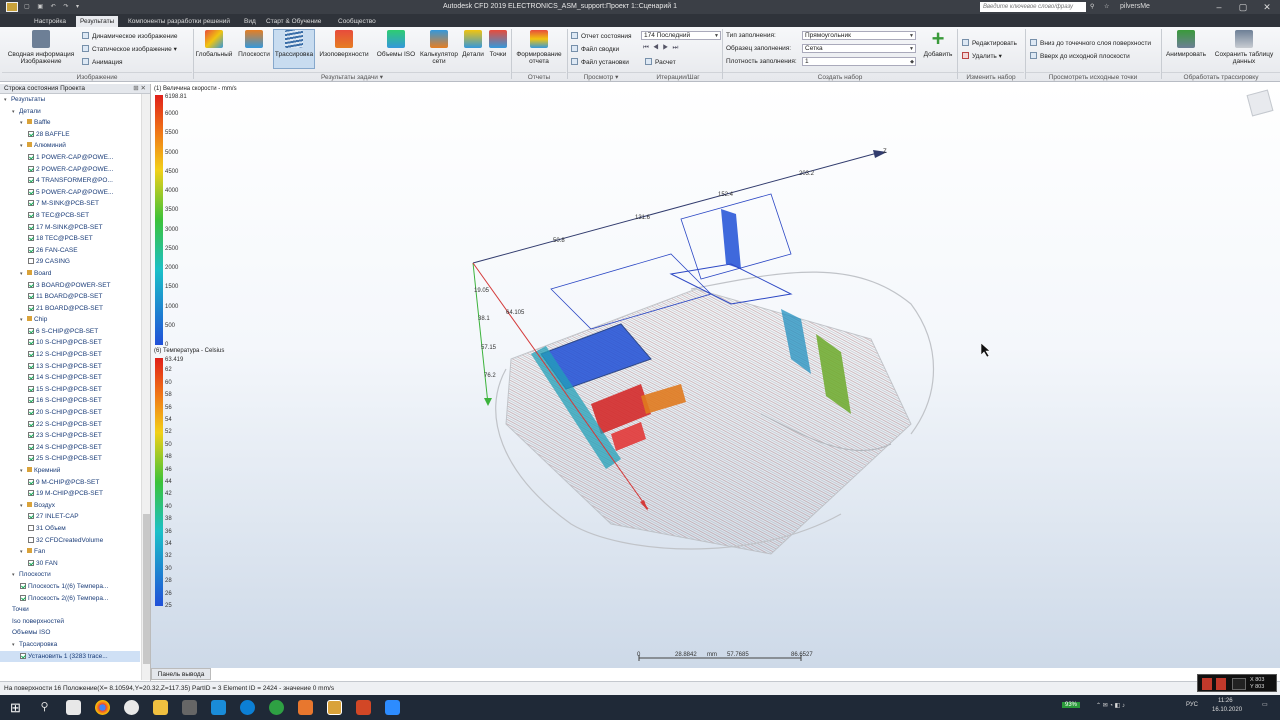  Describe the element at coordinates (160, 707) in the screenshot. I see `file-explorer-icon` at that location.